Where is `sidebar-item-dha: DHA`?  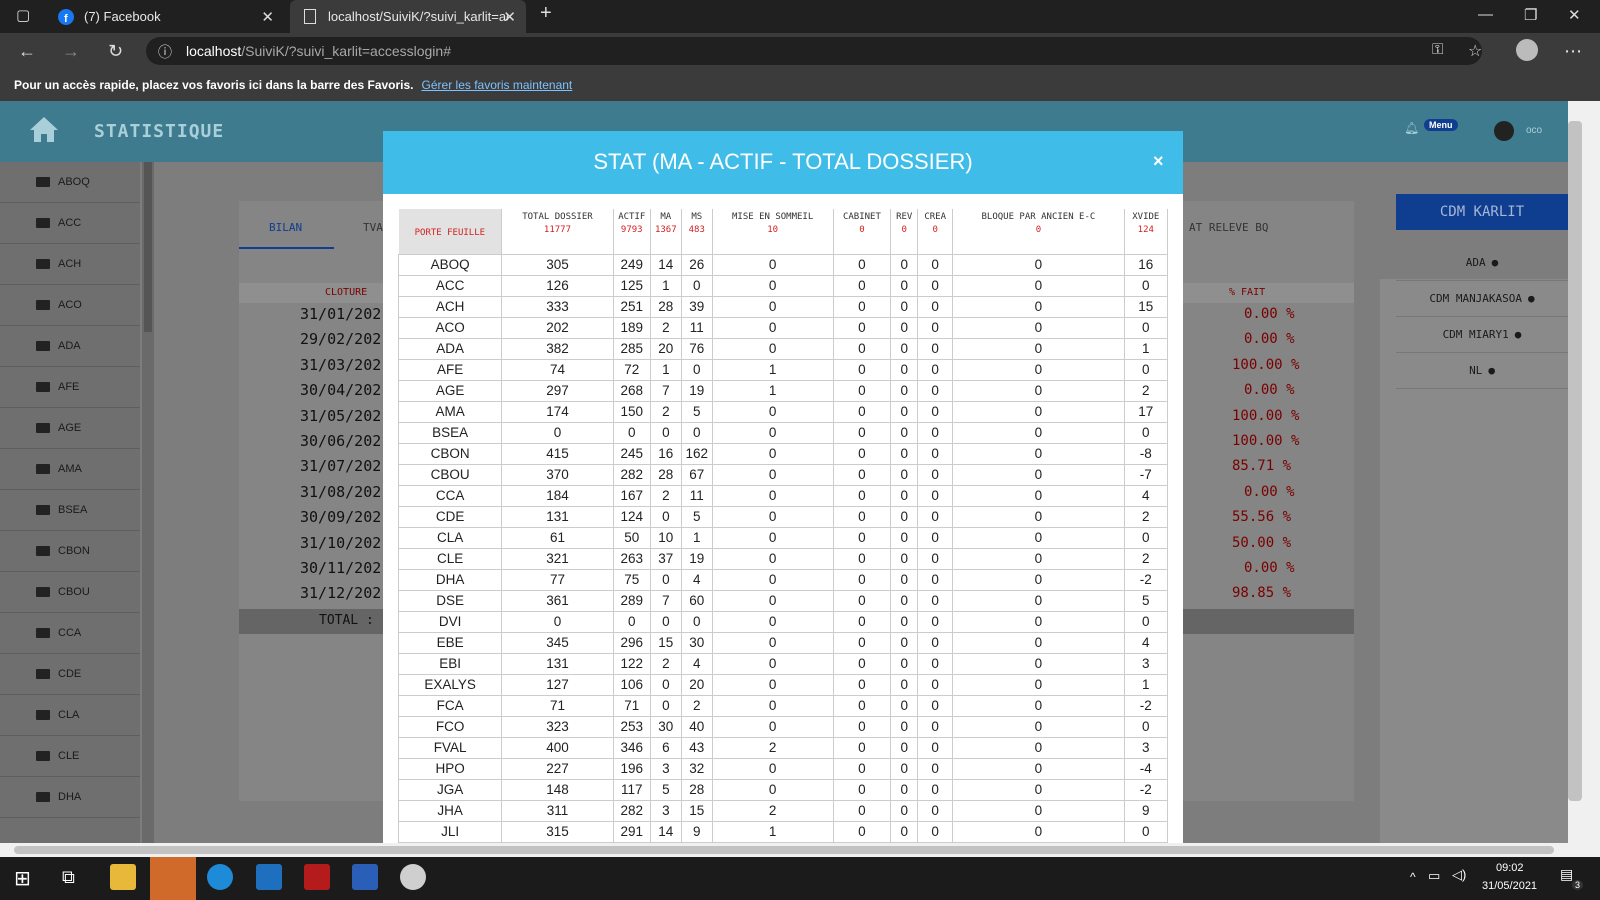
sidebar-item-dha: DHA is located at coordinates (70, 797).